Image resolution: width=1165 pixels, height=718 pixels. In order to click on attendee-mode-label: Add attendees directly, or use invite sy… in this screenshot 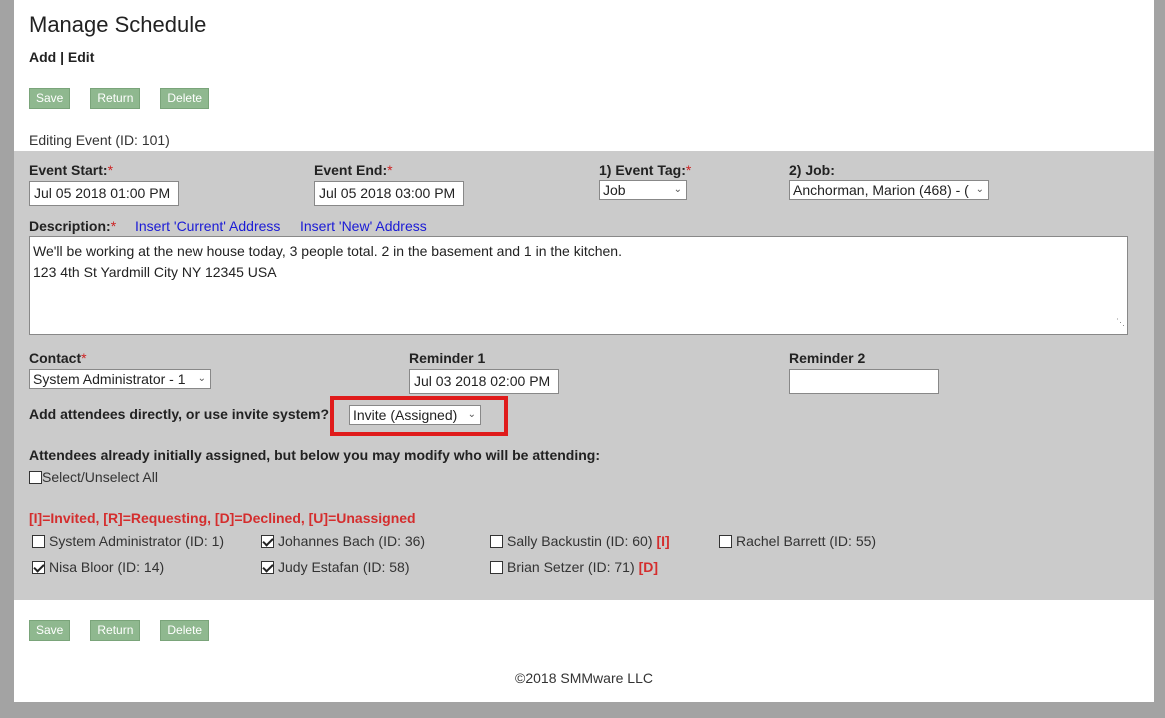, I will do `click(179, 414)`.